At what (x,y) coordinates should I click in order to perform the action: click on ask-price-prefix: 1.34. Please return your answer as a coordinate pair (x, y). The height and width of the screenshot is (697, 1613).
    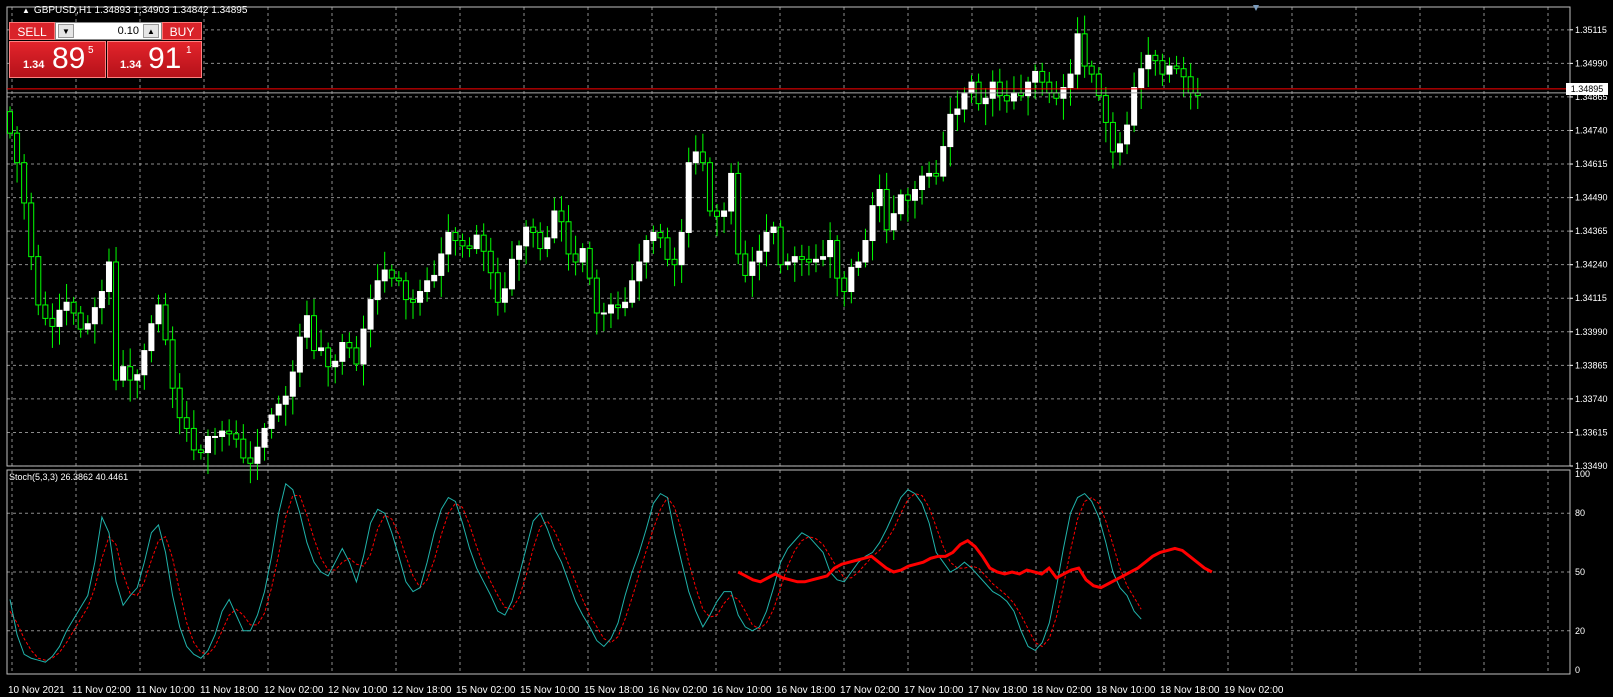
    Looking at the image, I should click on (131, 65).